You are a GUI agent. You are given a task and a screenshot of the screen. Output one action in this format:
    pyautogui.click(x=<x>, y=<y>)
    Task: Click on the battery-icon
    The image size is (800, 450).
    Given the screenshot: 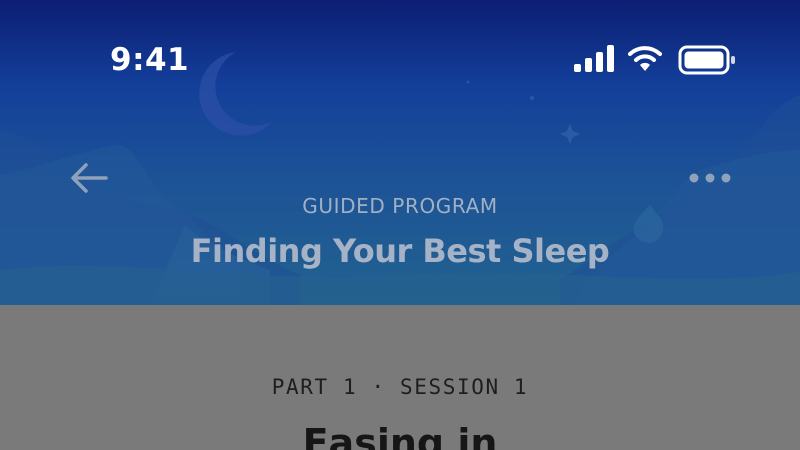 What is the action you would take?
    pyautogui.click(x=707, y=60)
    